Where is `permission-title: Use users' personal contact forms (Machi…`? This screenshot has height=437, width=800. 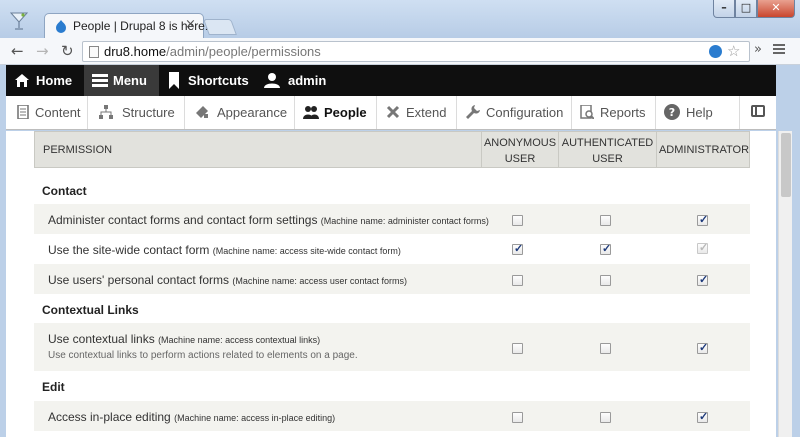 permission-title: Use users' personal contact forms (Machi… is located at coordinates (227, 280).